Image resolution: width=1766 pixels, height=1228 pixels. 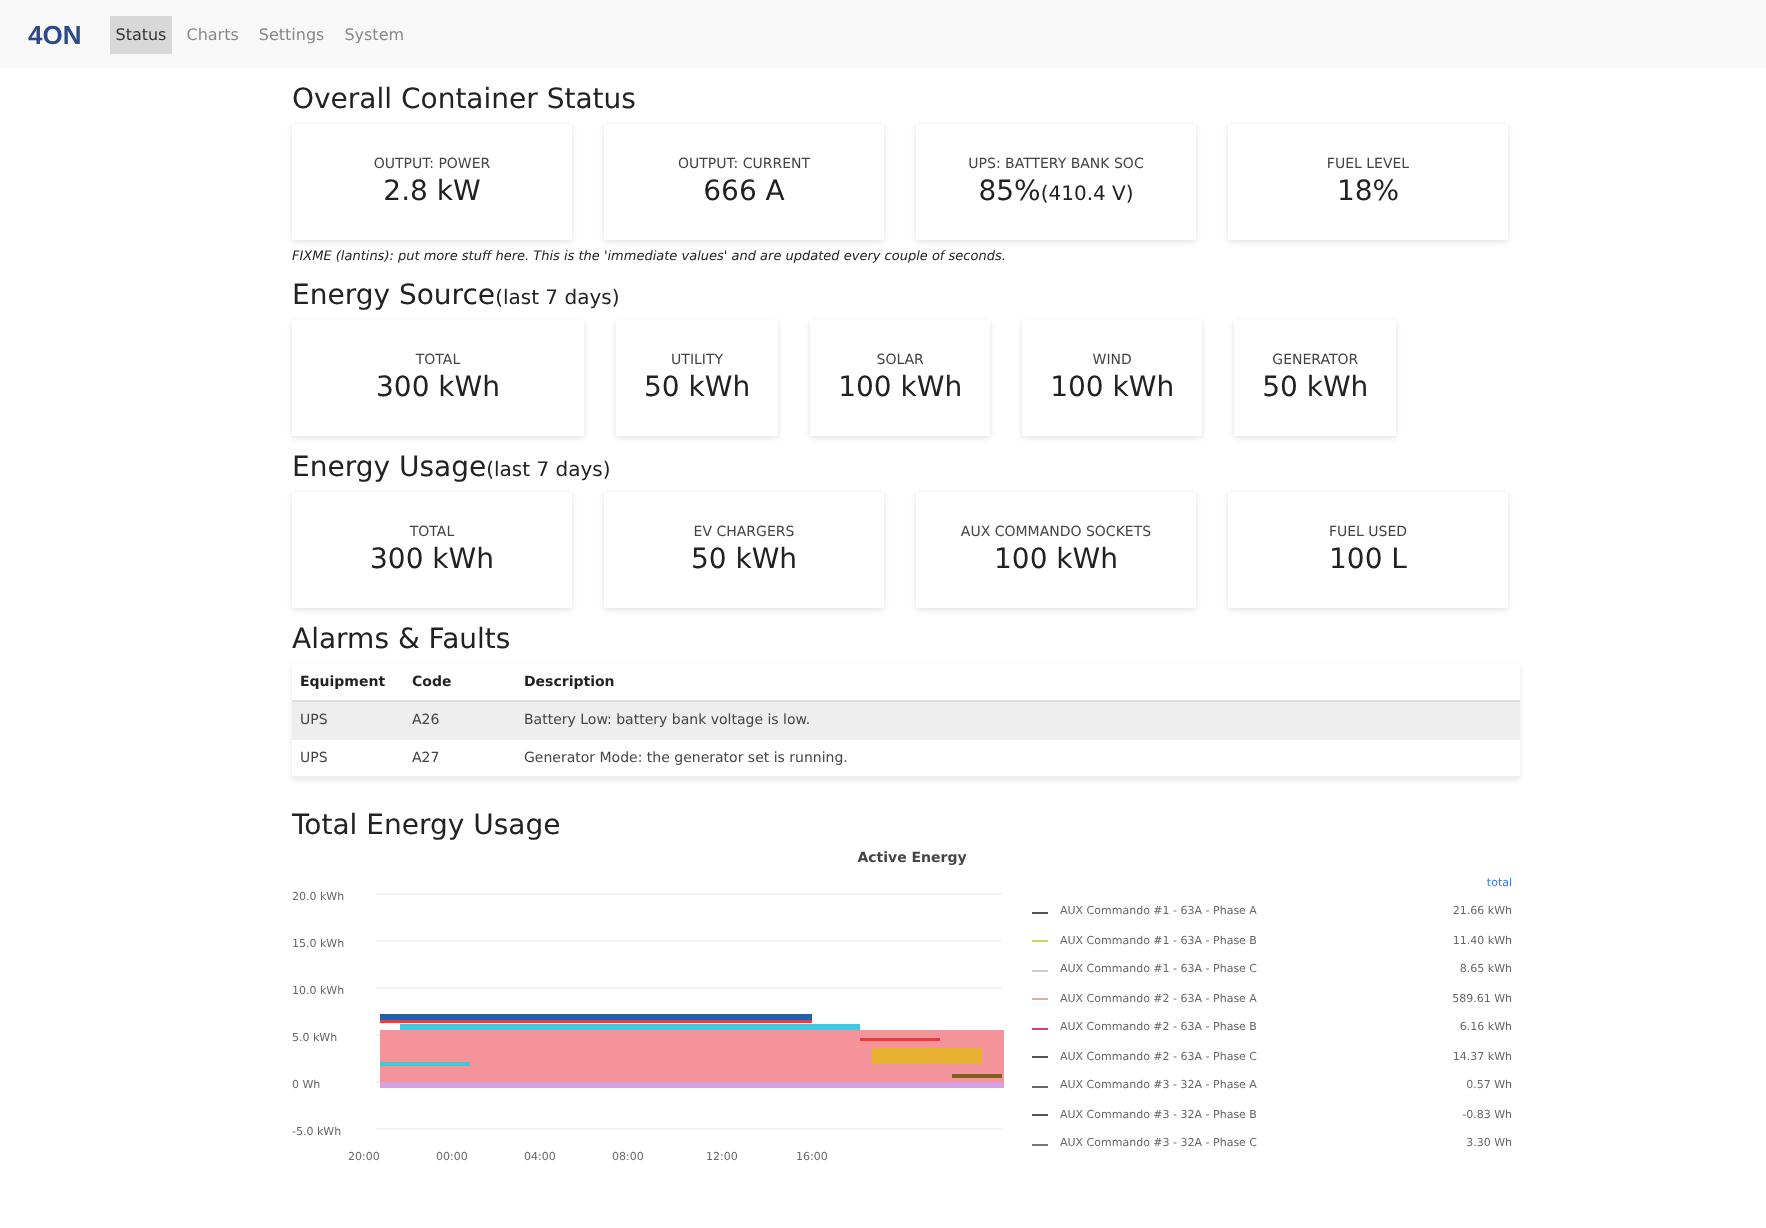 I want to click on section-heading: Energy Usage(last 7 days), so click(x=452, y=468).